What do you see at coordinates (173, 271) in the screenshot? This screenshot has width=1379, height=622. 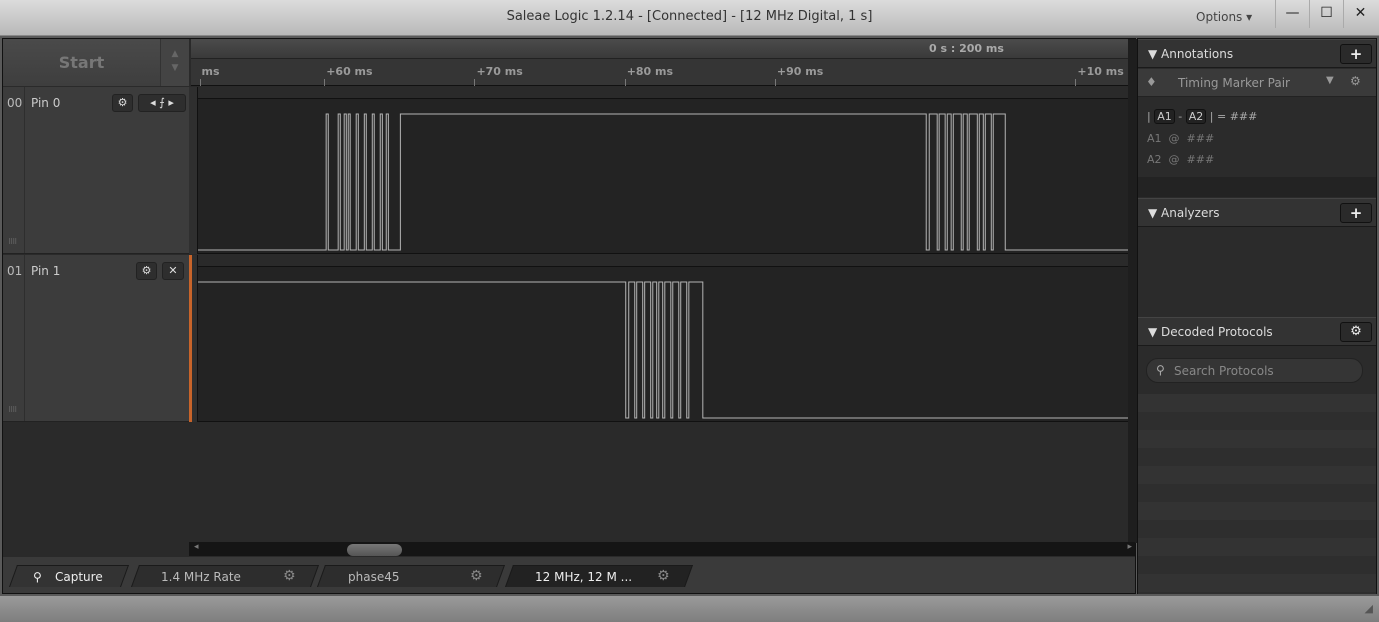 I see `close-icon: ✕` at bounding box center [173, 271].